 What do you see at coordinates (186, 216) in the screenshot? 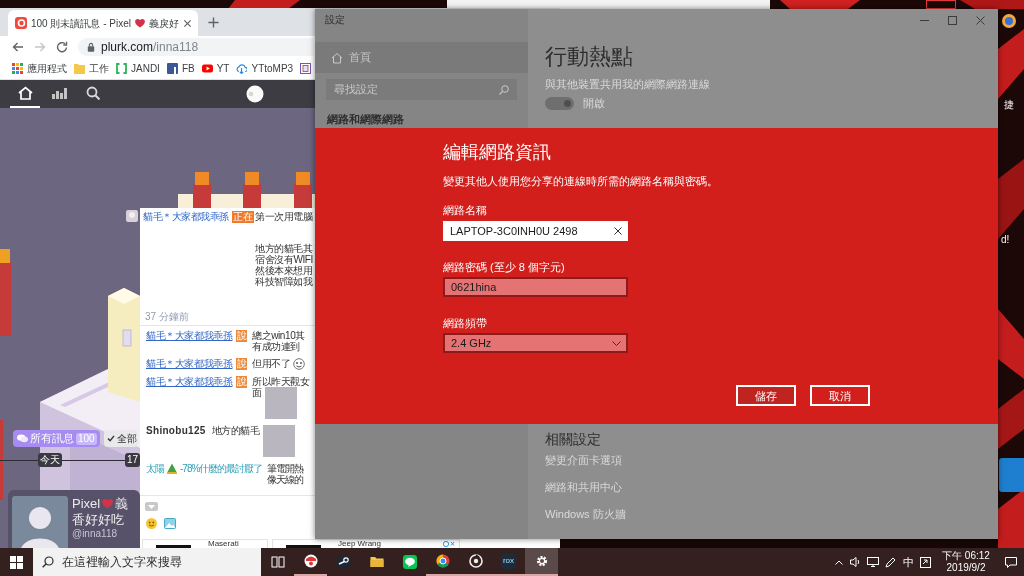
I see `author-name: 貓毛＊大家都我乖孫` at bounding box center [186, 216].